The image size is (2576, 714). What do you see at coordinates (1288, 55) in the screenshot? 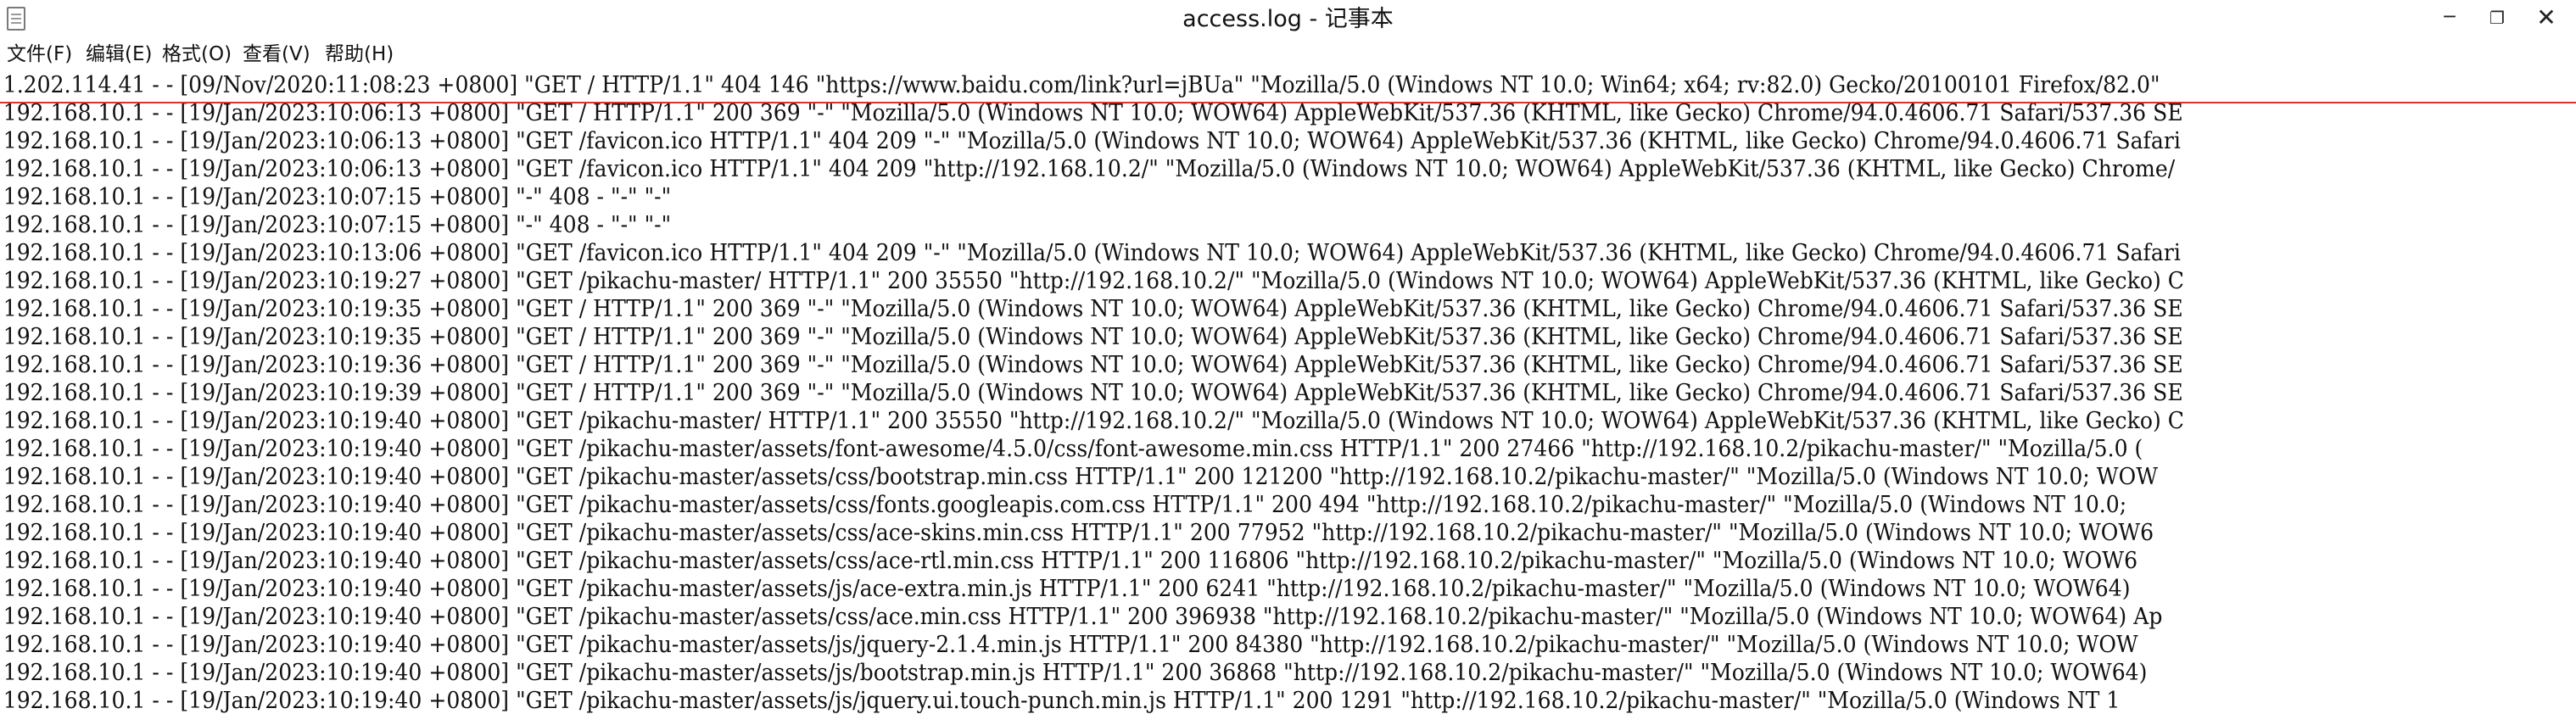
I see `menu-bar: 文件(F) 编辑(E) 格式(O) 查看(V) 帮助(H)` at bounding box center [1288, 55].